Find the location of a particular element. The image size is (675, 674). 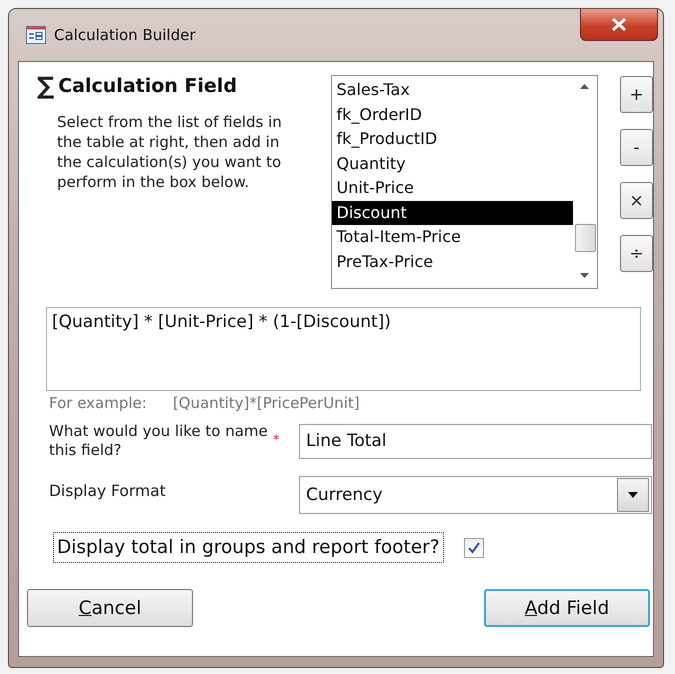

field-list-item: fk_ProductID is located at coordinates (452, 139).